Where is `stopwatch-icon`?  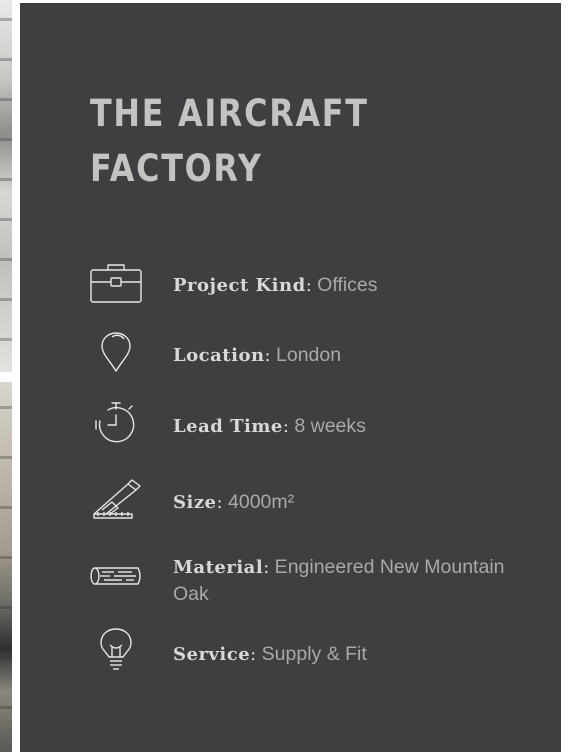 stopwatch-icon is located at coordinates (116, 424).